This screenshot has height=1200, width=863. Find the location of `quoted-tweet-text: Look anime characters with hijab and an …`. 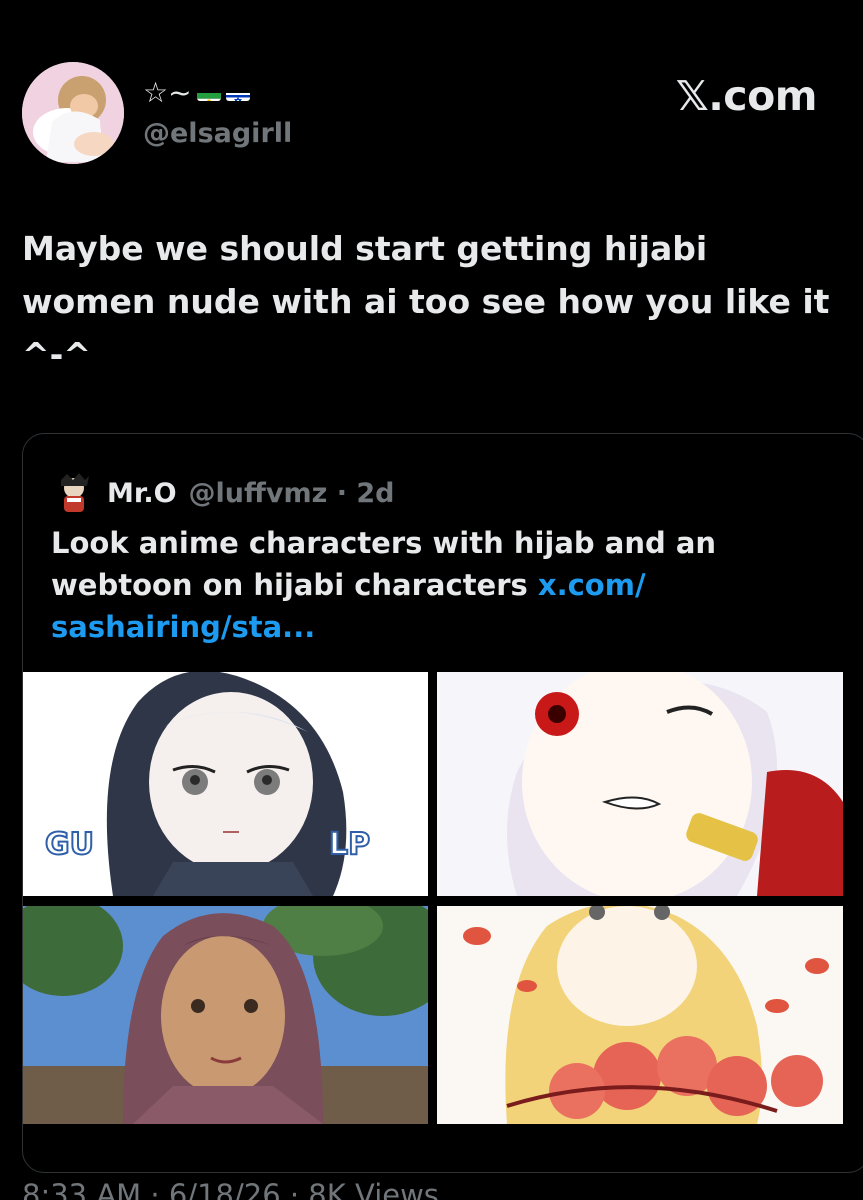

quoted-tweet-text: Look anime characters with hijab and an … is located at coordinates (401, 585).